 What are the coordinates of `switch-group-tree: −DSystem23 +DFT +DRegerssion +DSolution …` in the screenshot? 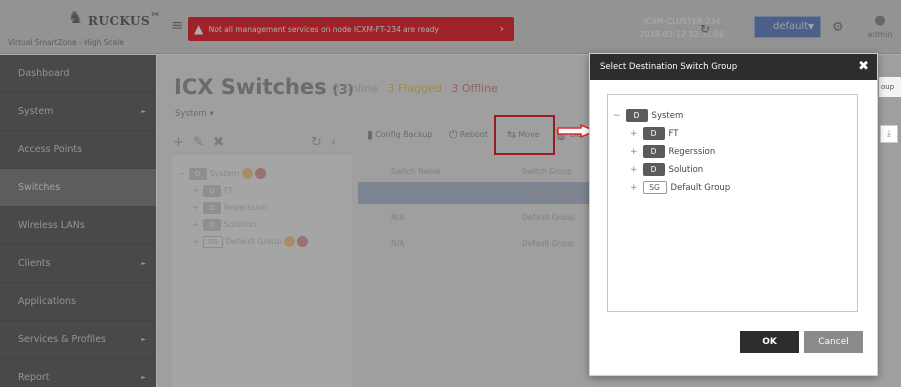 It's located at (262, 271).